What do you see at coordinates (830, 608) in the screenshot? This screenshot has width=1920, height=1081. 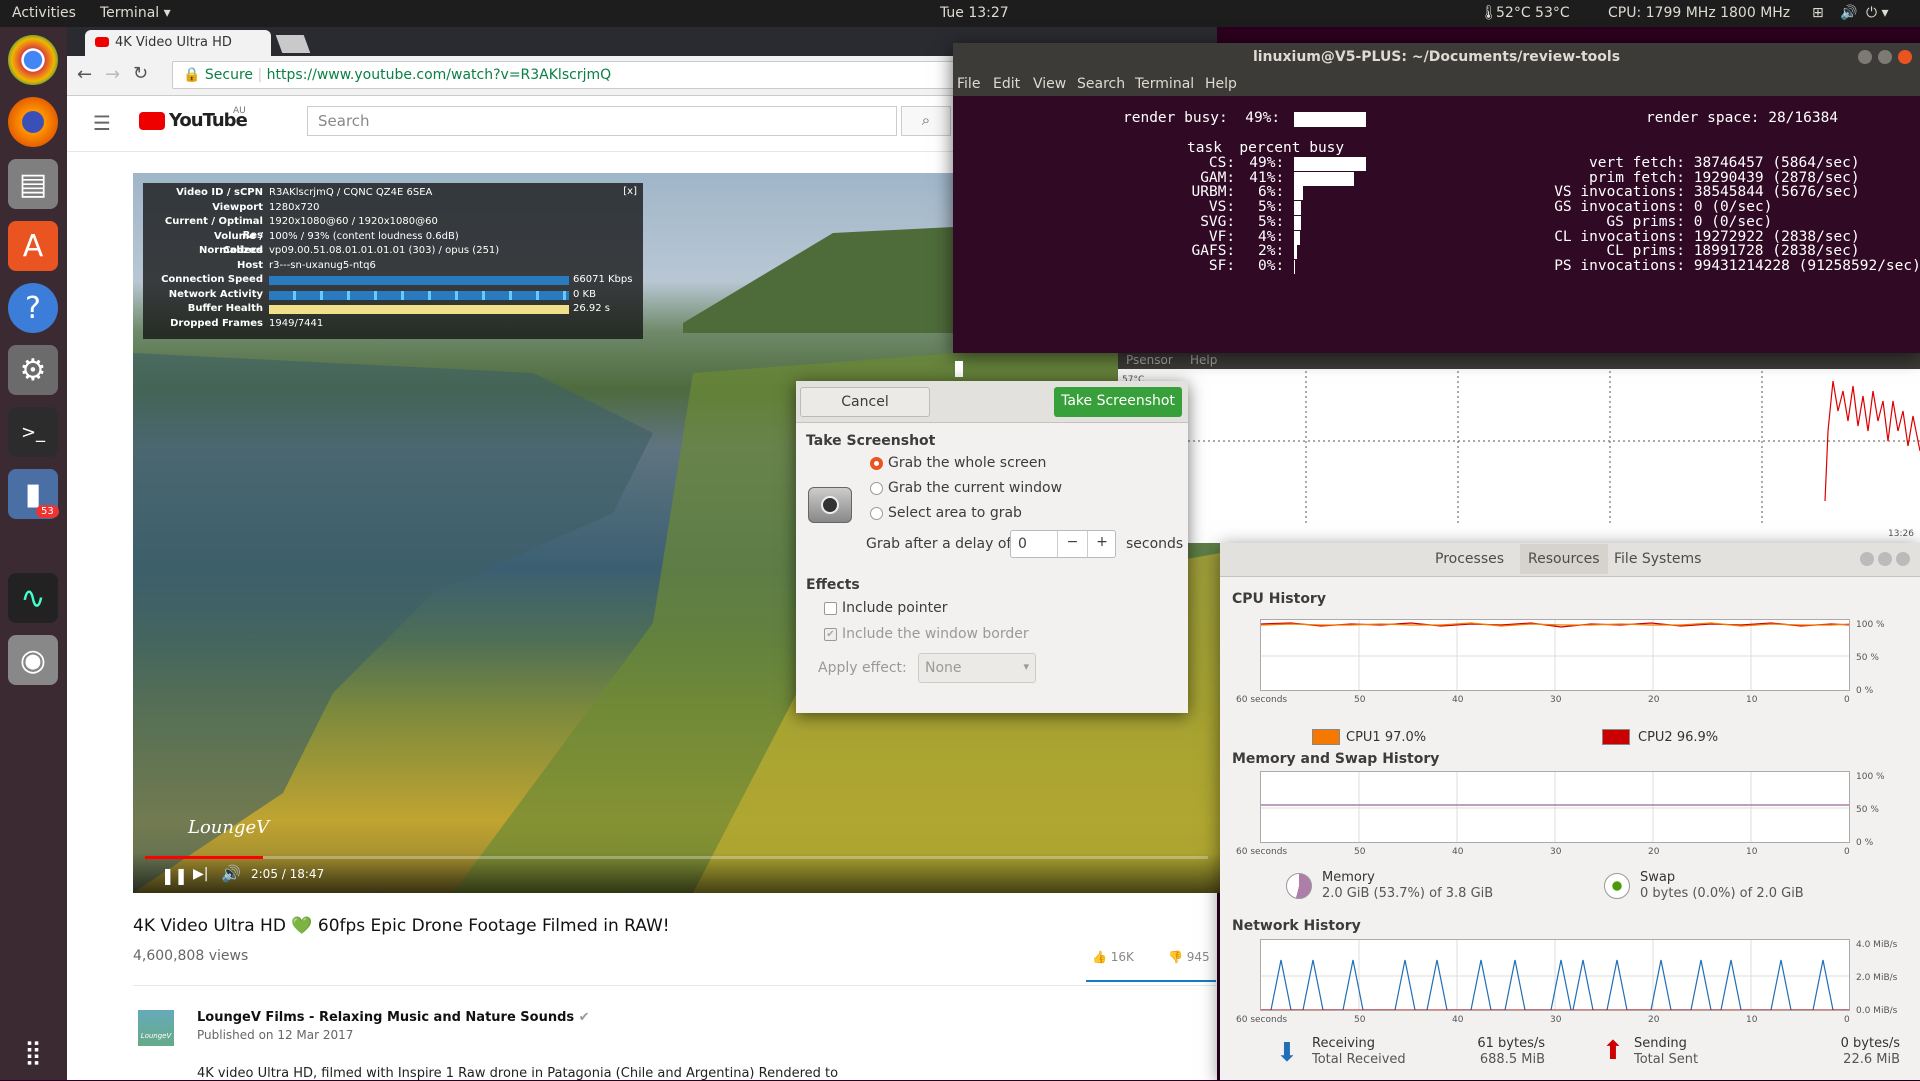 I see `include-pointer-checkbox` at bounding box center [830, 608].